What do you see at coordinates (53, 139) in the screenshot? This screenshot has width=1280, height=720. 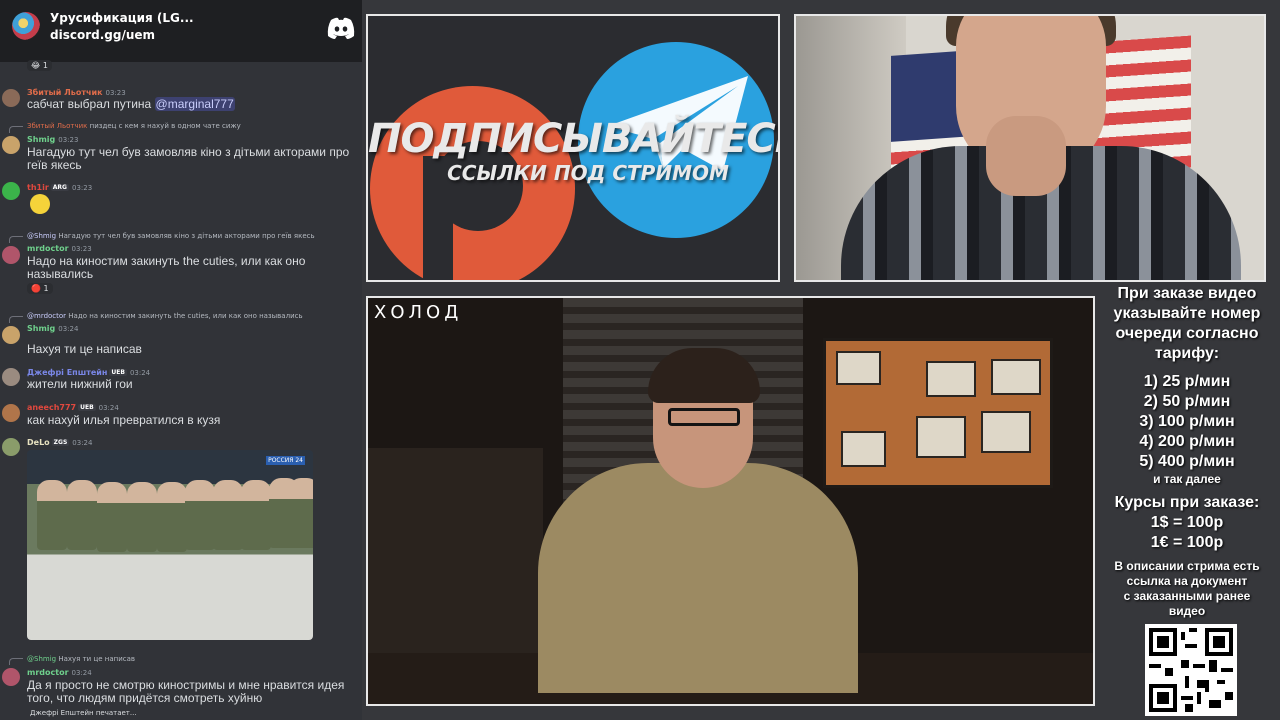 I see `message-author: Shmig 03:23` at bounding box center [53, 139].